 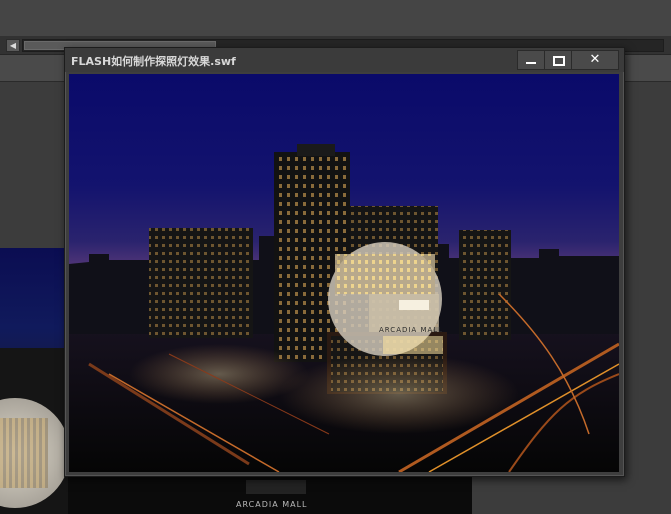 What do you see at coordinates (13, 45) in the screenshot?
I see `scroll-left-arrow-icon: ◀` at bounding box center [13, 45].